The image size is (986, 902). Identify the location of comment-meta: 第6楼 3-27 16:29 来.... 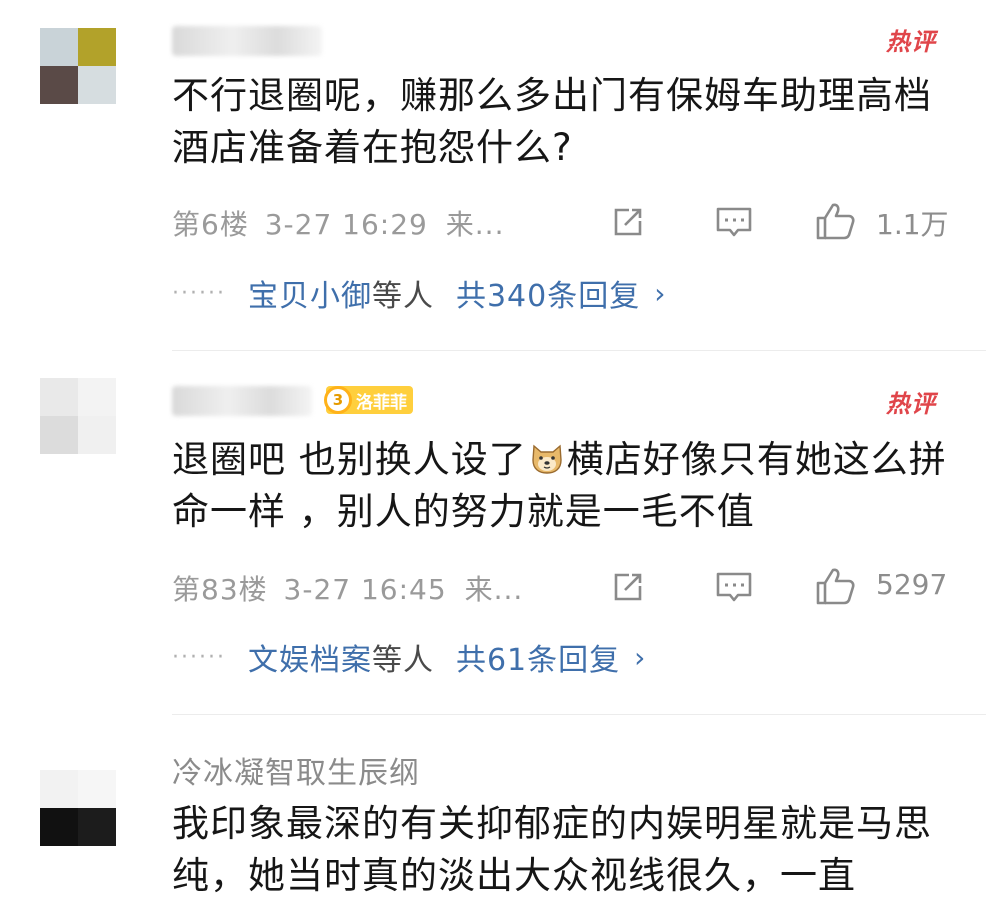
(338, 223).